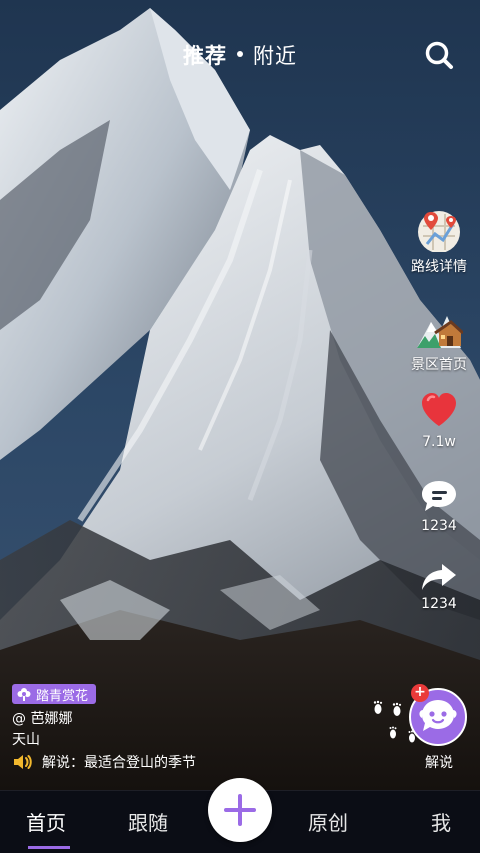 Image resolution: width=480 pixels, height=853 pixels. I want to click on top-bar: 推荐 附近, so click(240, 56).